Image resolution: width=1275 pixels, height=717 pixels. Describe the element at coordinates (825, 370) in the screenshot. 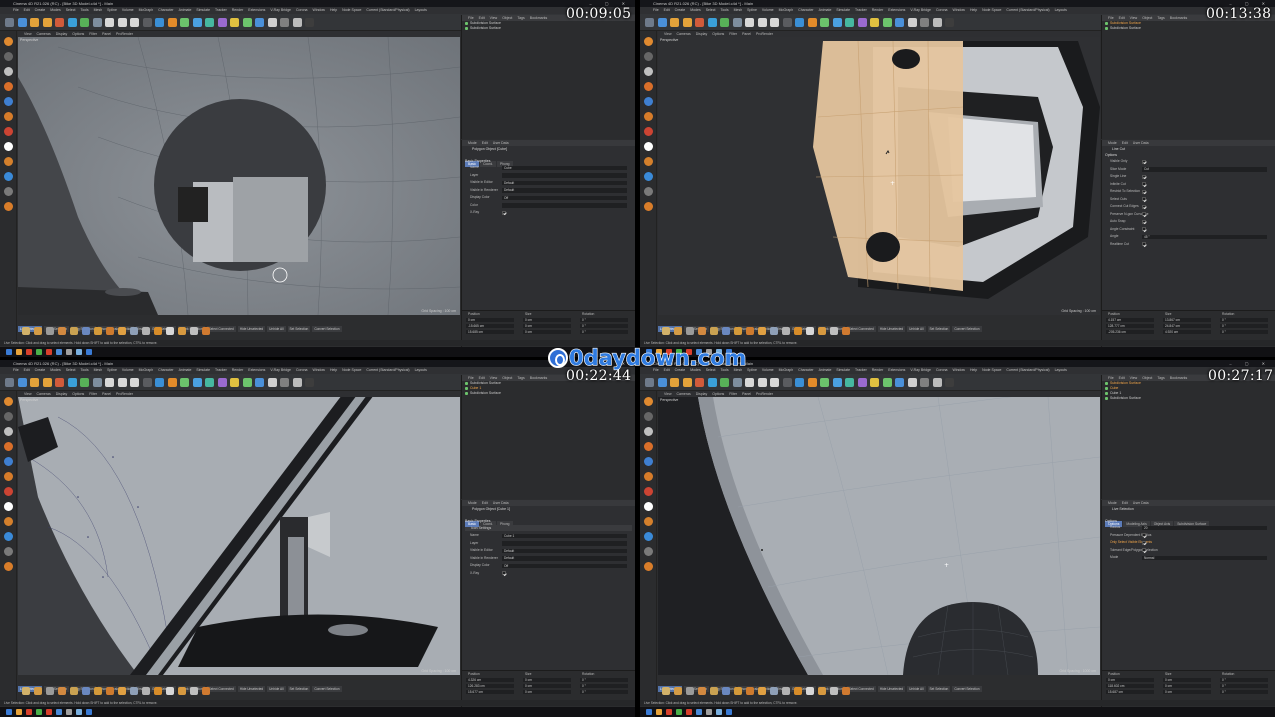

I see `menu-item: Animate` at that location.